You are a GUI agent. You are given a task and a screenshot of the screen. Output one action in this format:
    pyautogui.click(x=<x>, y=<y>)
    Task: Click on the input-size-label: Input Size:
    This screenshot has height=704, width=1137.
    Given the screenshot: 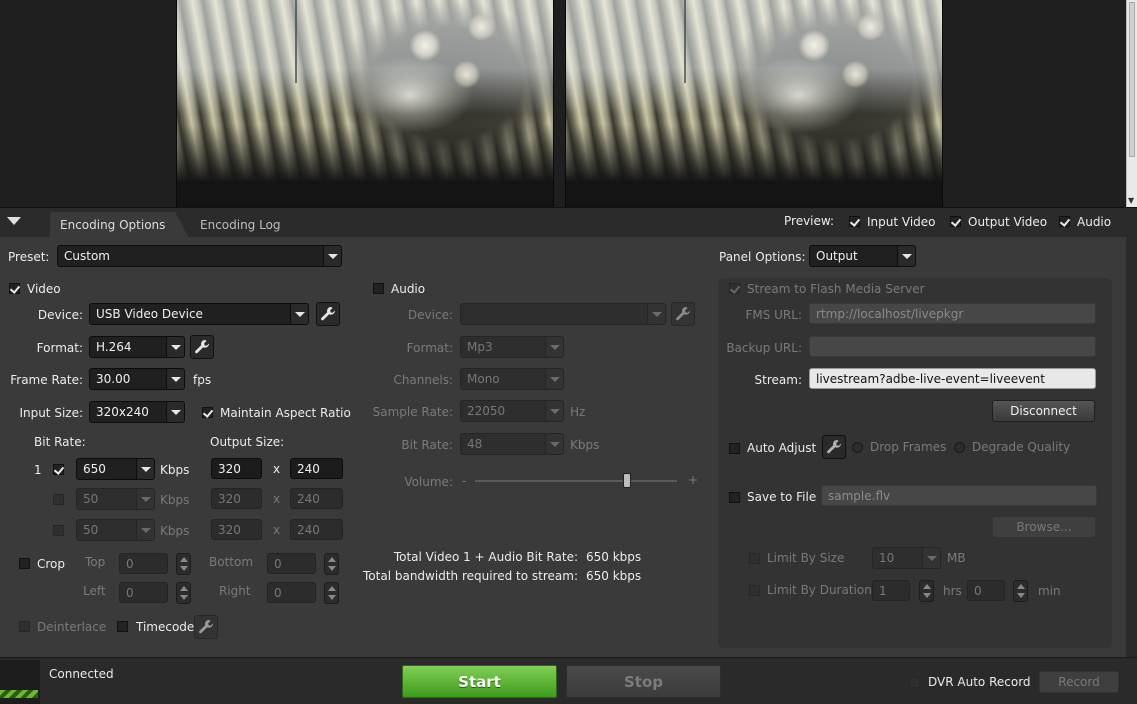 What is the action you would take?
    pyautogui.click(x=51, y=413)
    